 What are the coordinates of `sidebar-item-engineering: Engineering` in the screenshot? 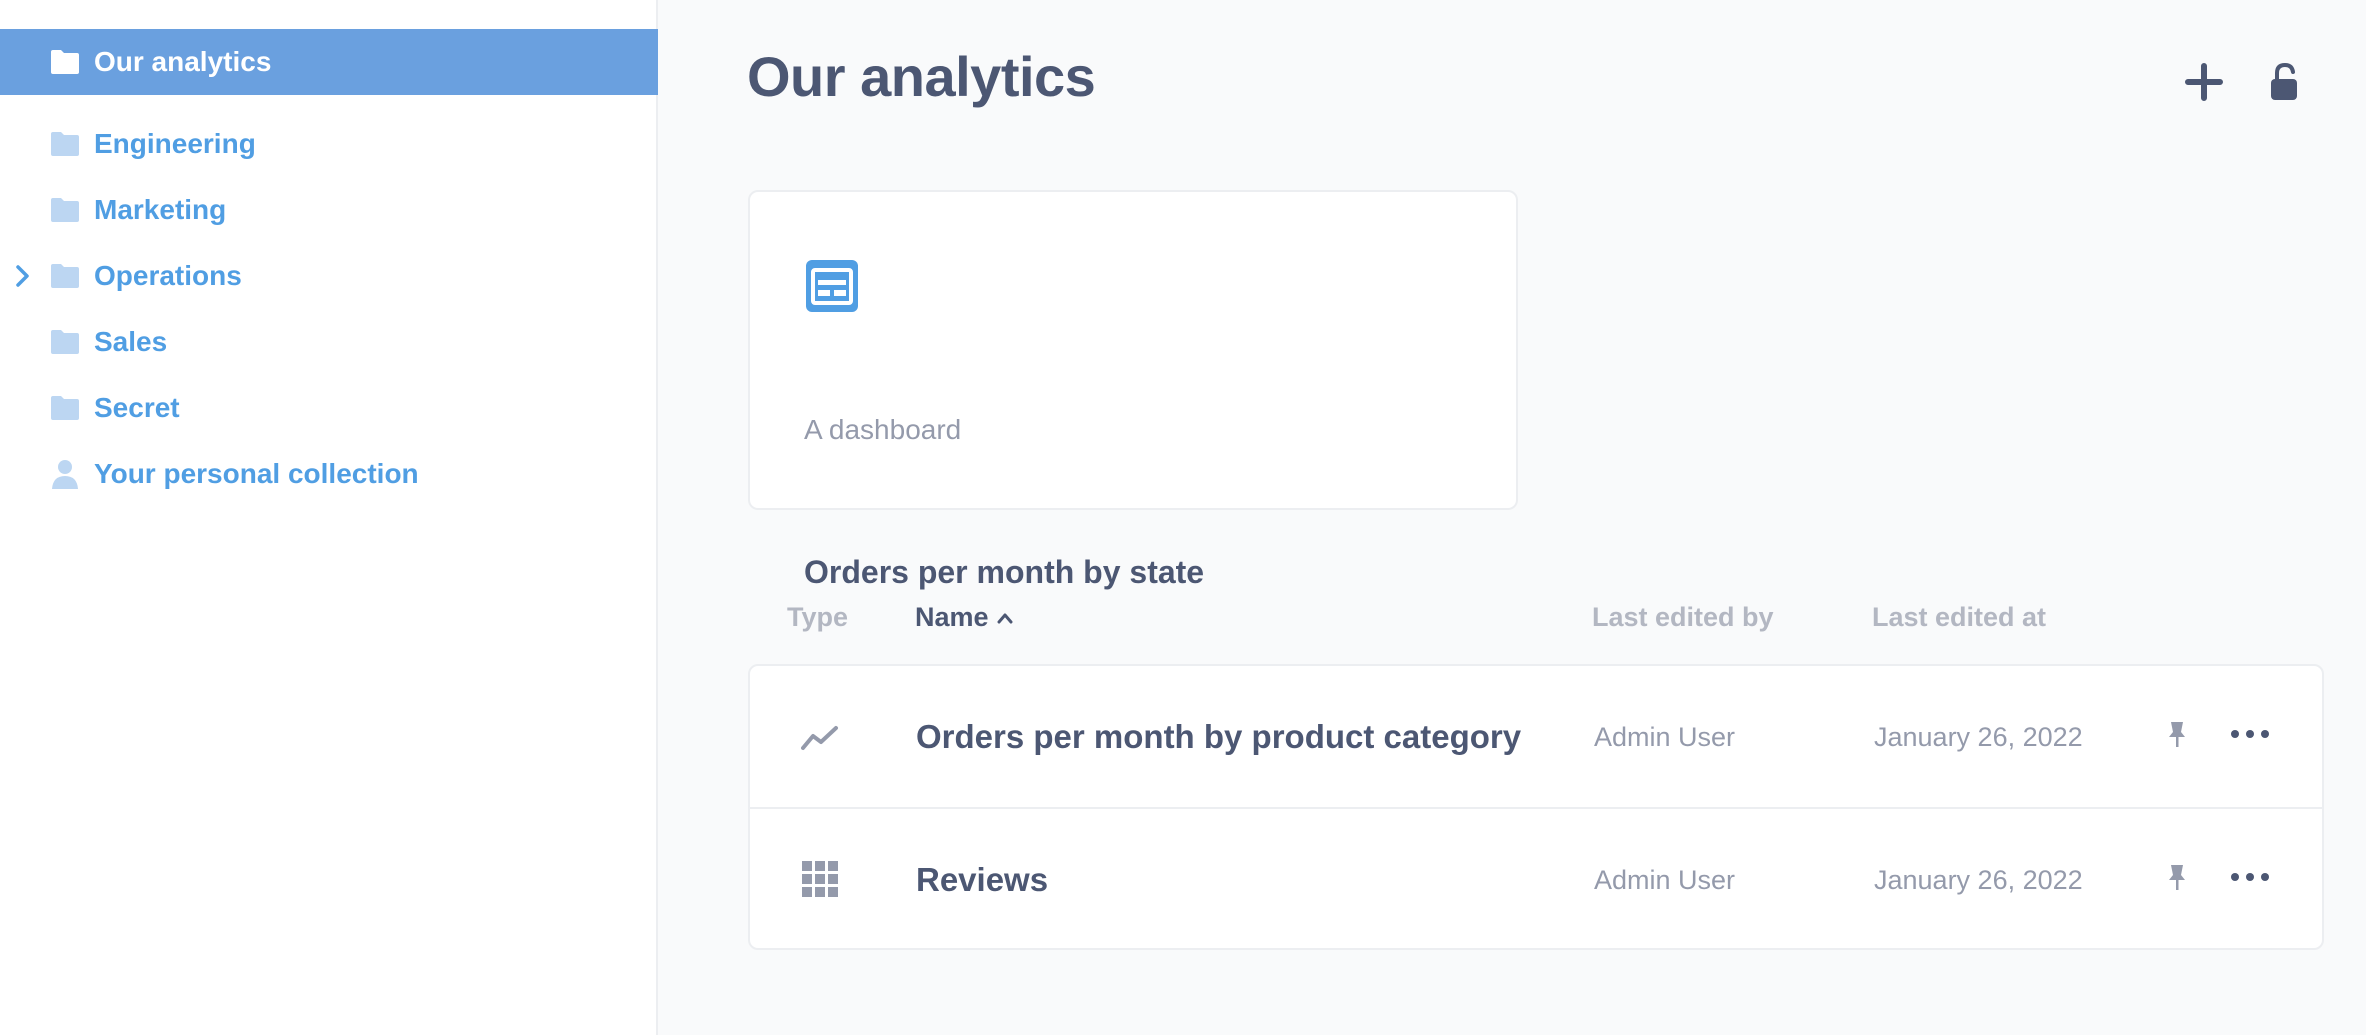 It's located at (329, 144).